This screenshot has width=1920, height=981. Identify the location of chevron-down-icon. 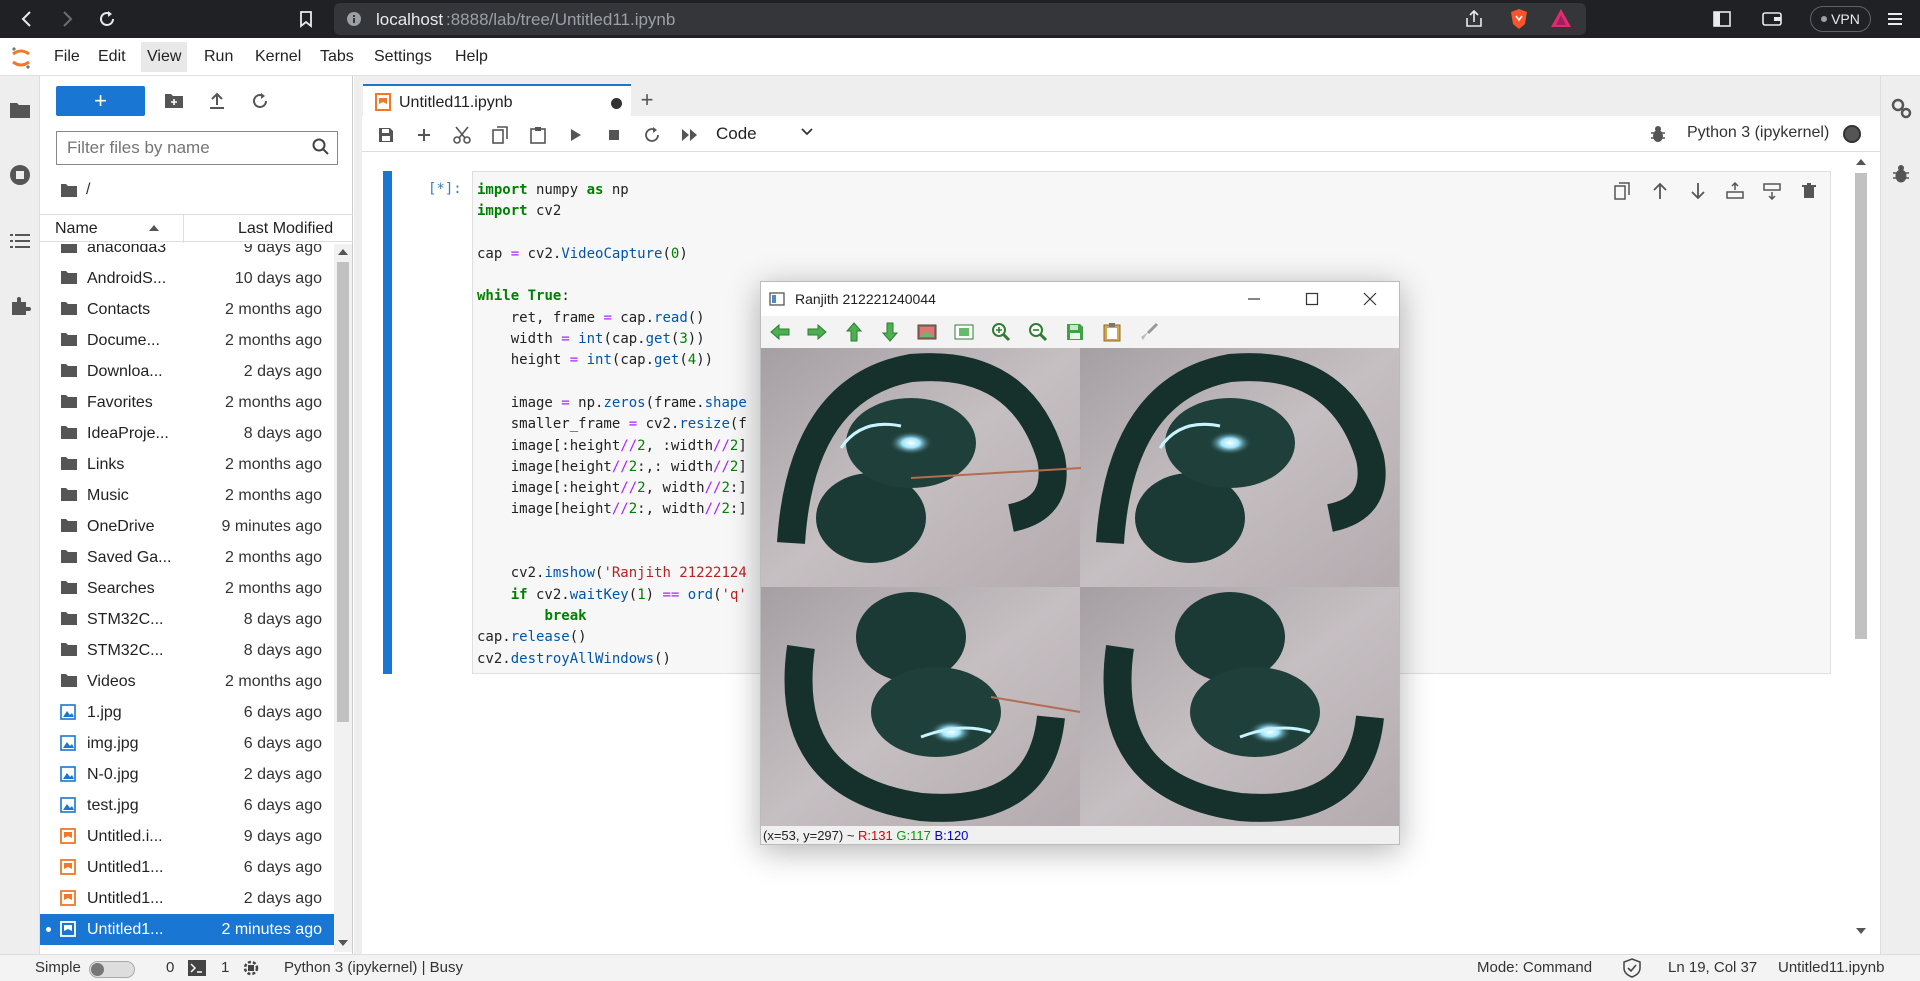
(807, 132).